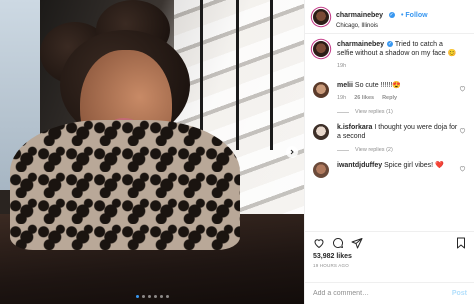  Describe the element at coordinates (360, 44) in the screenshot. I see `caption-username: charmainebey` at that location.